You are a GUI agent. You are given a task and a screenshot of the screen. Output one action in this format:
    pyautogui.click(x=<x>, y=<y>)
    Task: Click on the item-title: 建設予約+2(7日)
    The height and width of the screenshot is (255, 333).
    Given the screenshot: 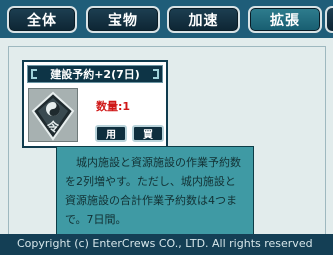 What is the action you would take?
    pyautogui.click(x=95, y=74)
    